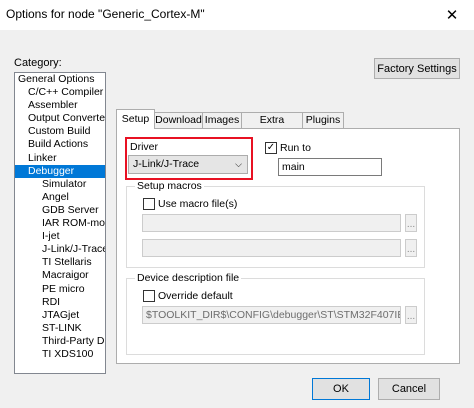 The width and height of the screenshot is (474, 408). Describe the element at coordinates (149, 296) in the screenshot. I see `override-default-checkbox` at that location.